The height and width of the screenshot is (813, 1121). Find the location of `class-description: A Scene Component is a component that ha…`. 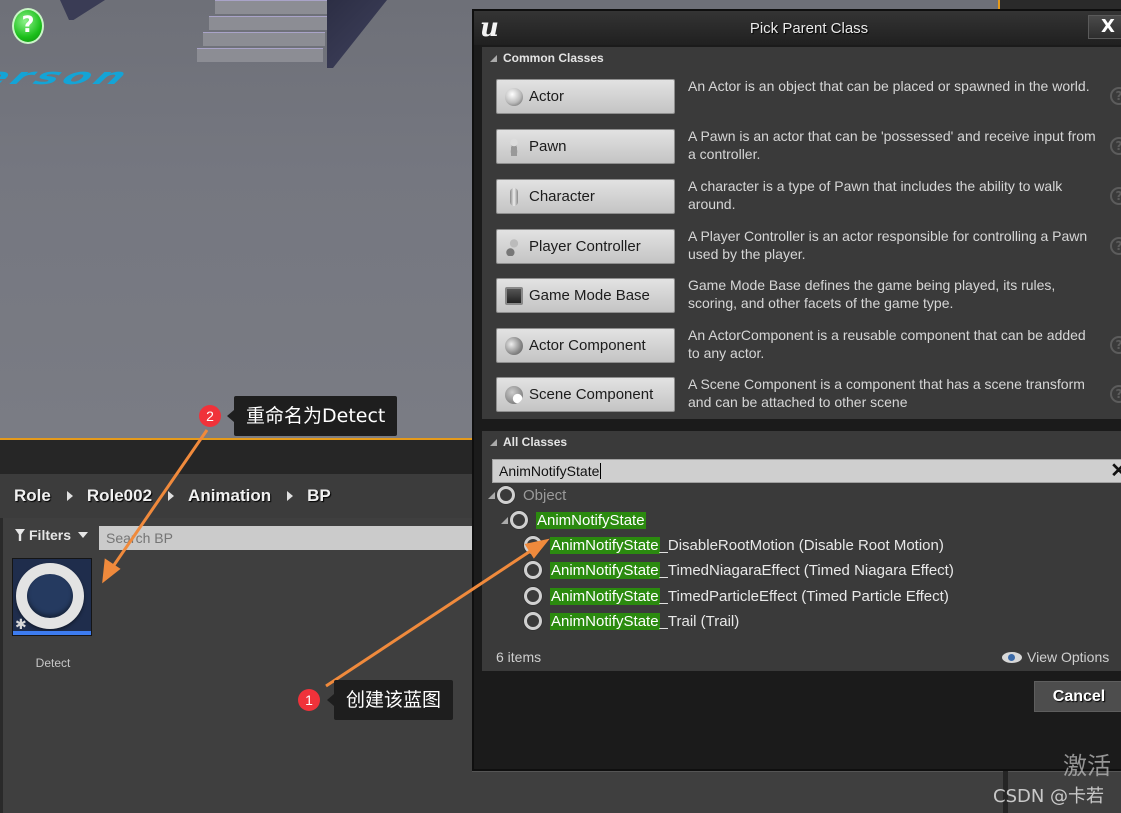

class-description: A Scene Component is a component that ha… is located at coordinates (886, 393).